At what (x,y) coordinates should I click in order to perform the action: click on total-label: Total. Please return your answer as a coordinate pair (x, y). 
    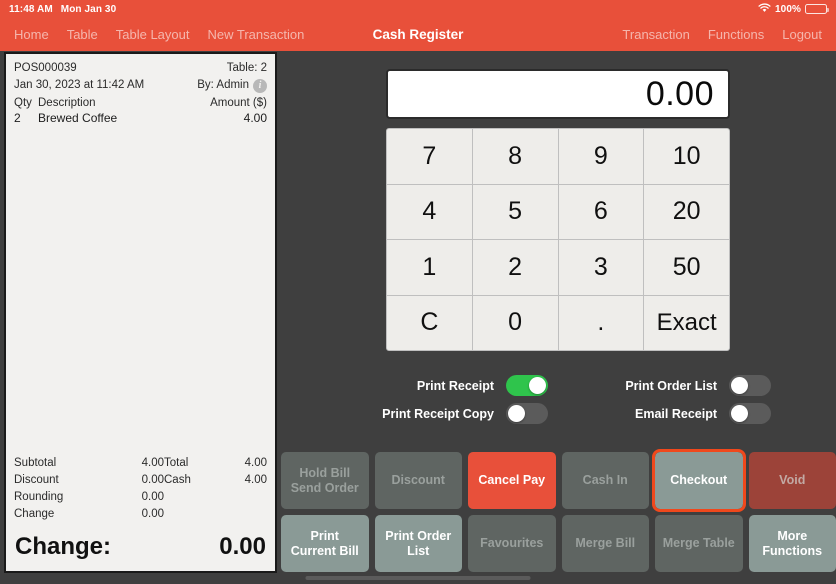
    Looking at the image, I should click on (176, 463).